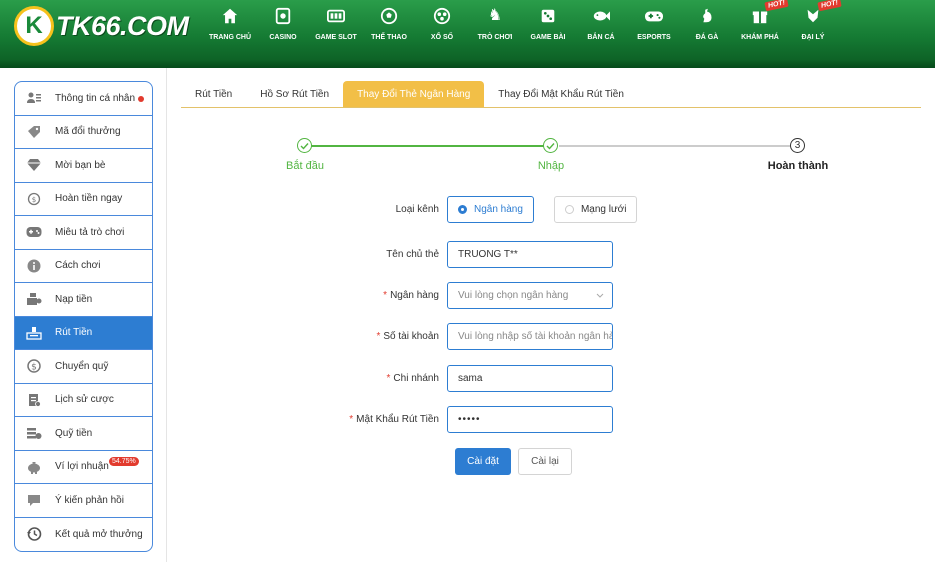 Image resolution: width=935 pixels, height=562 pixels. I want to click on sidebar-item-profit-wallet: Ví lợi nhuận 54.75%, so click(83, 467).